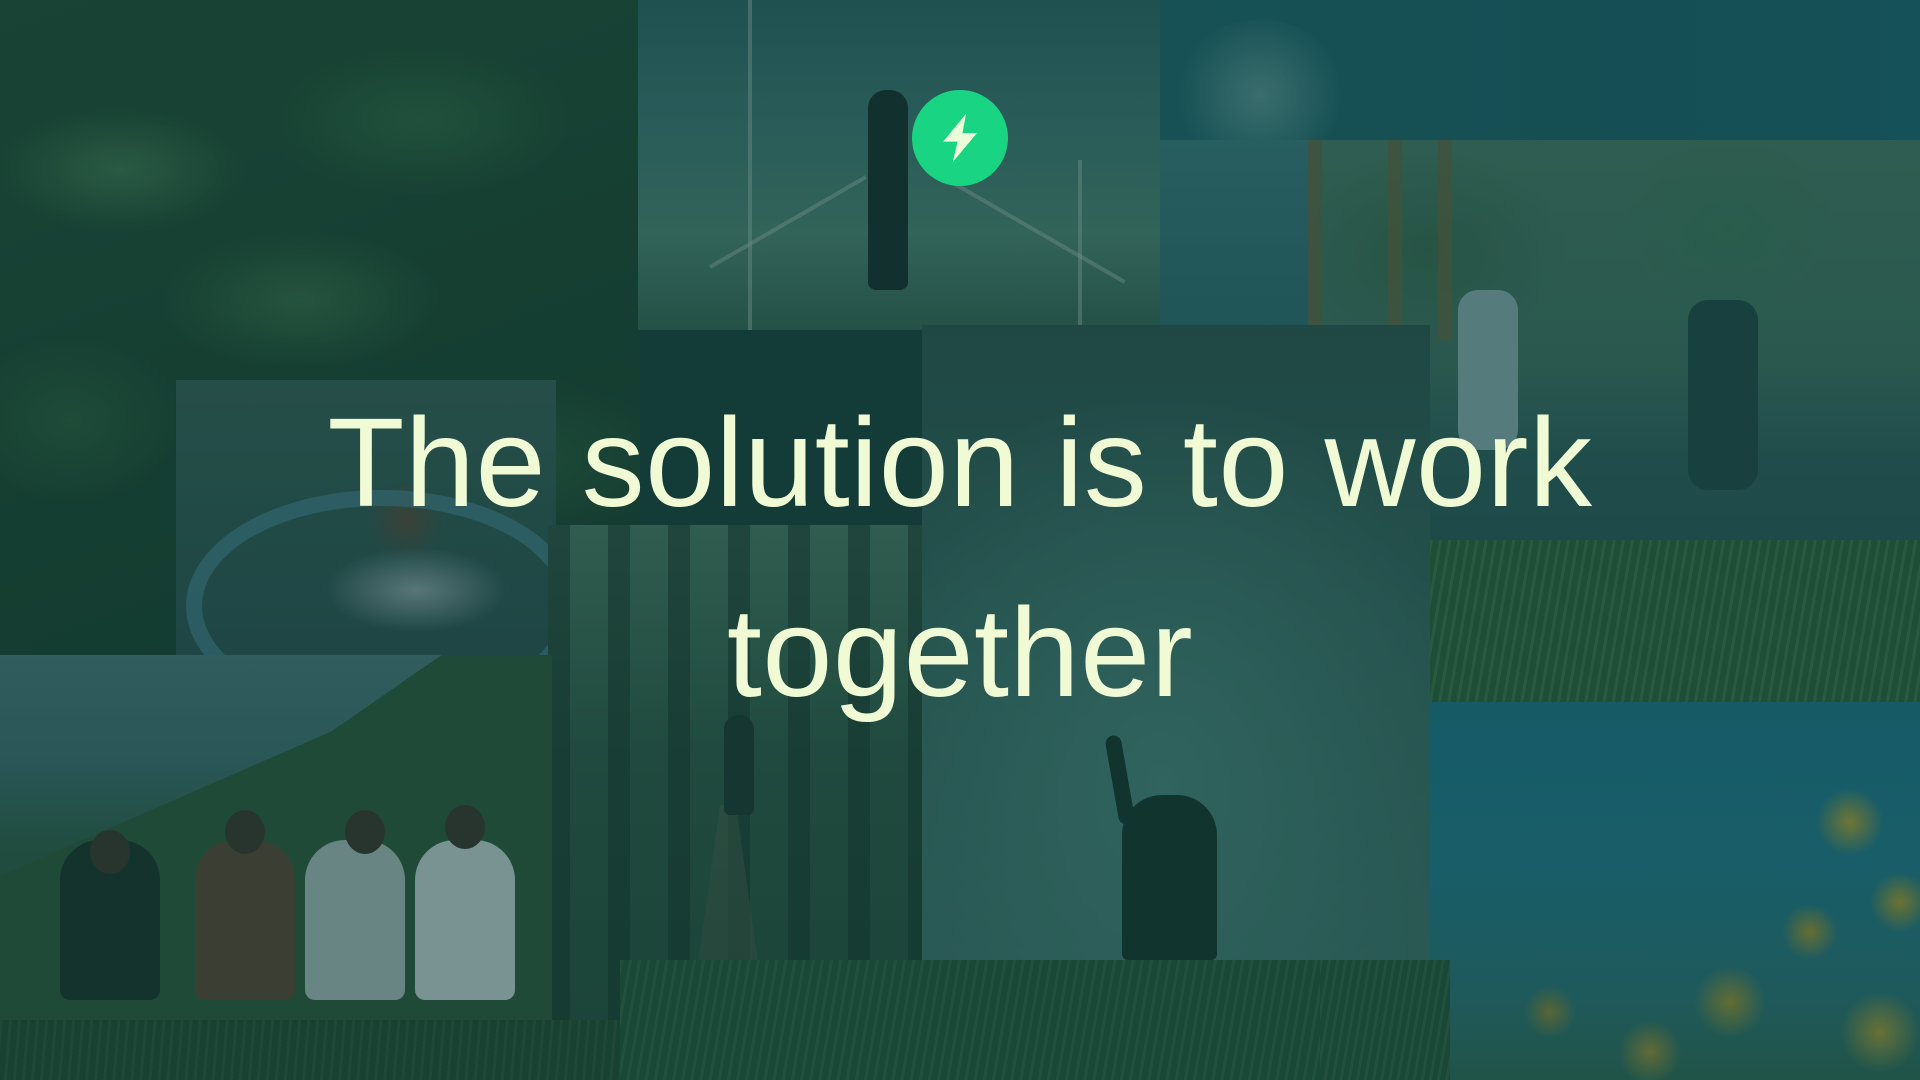 Image resolution: width=1920 pixels, height=1080 pixels. What do you see at coordinates (1235, 235) in the screenshot?
I see `cloud-photo` at bounding box center [1235, 235].